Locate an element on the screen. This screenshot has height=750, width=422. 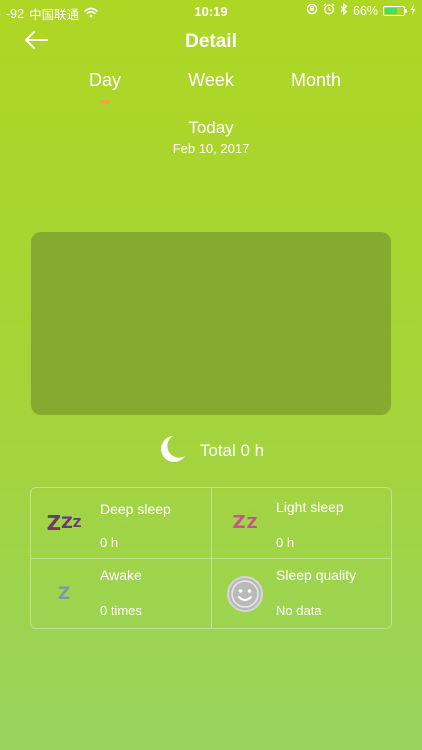
period-tabs: Day Week Month is located at coordinates (211, 90).